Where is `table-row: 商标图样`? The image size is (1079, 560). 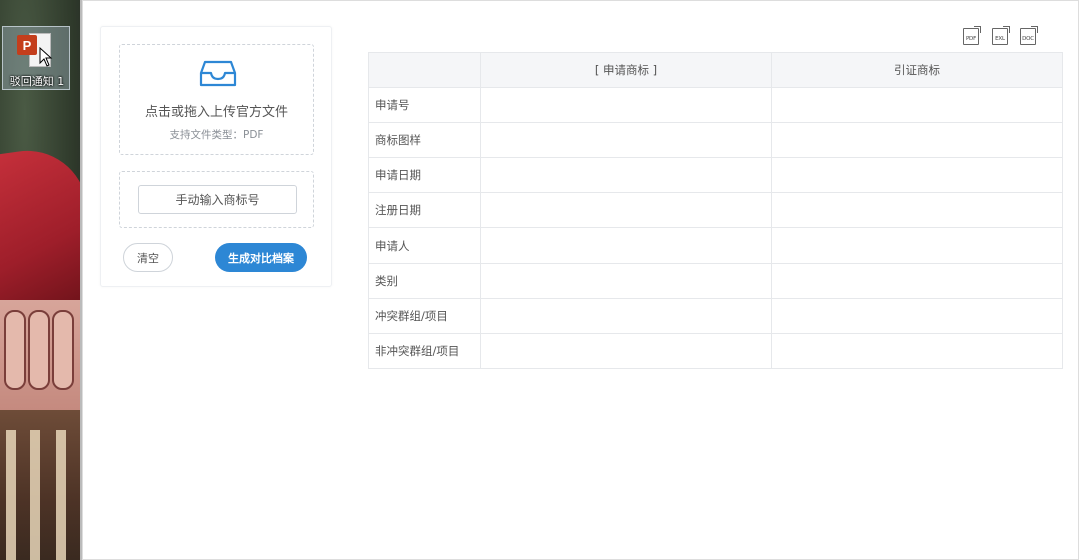 table-row: 商标图样 is located at coordinates (715, 140).